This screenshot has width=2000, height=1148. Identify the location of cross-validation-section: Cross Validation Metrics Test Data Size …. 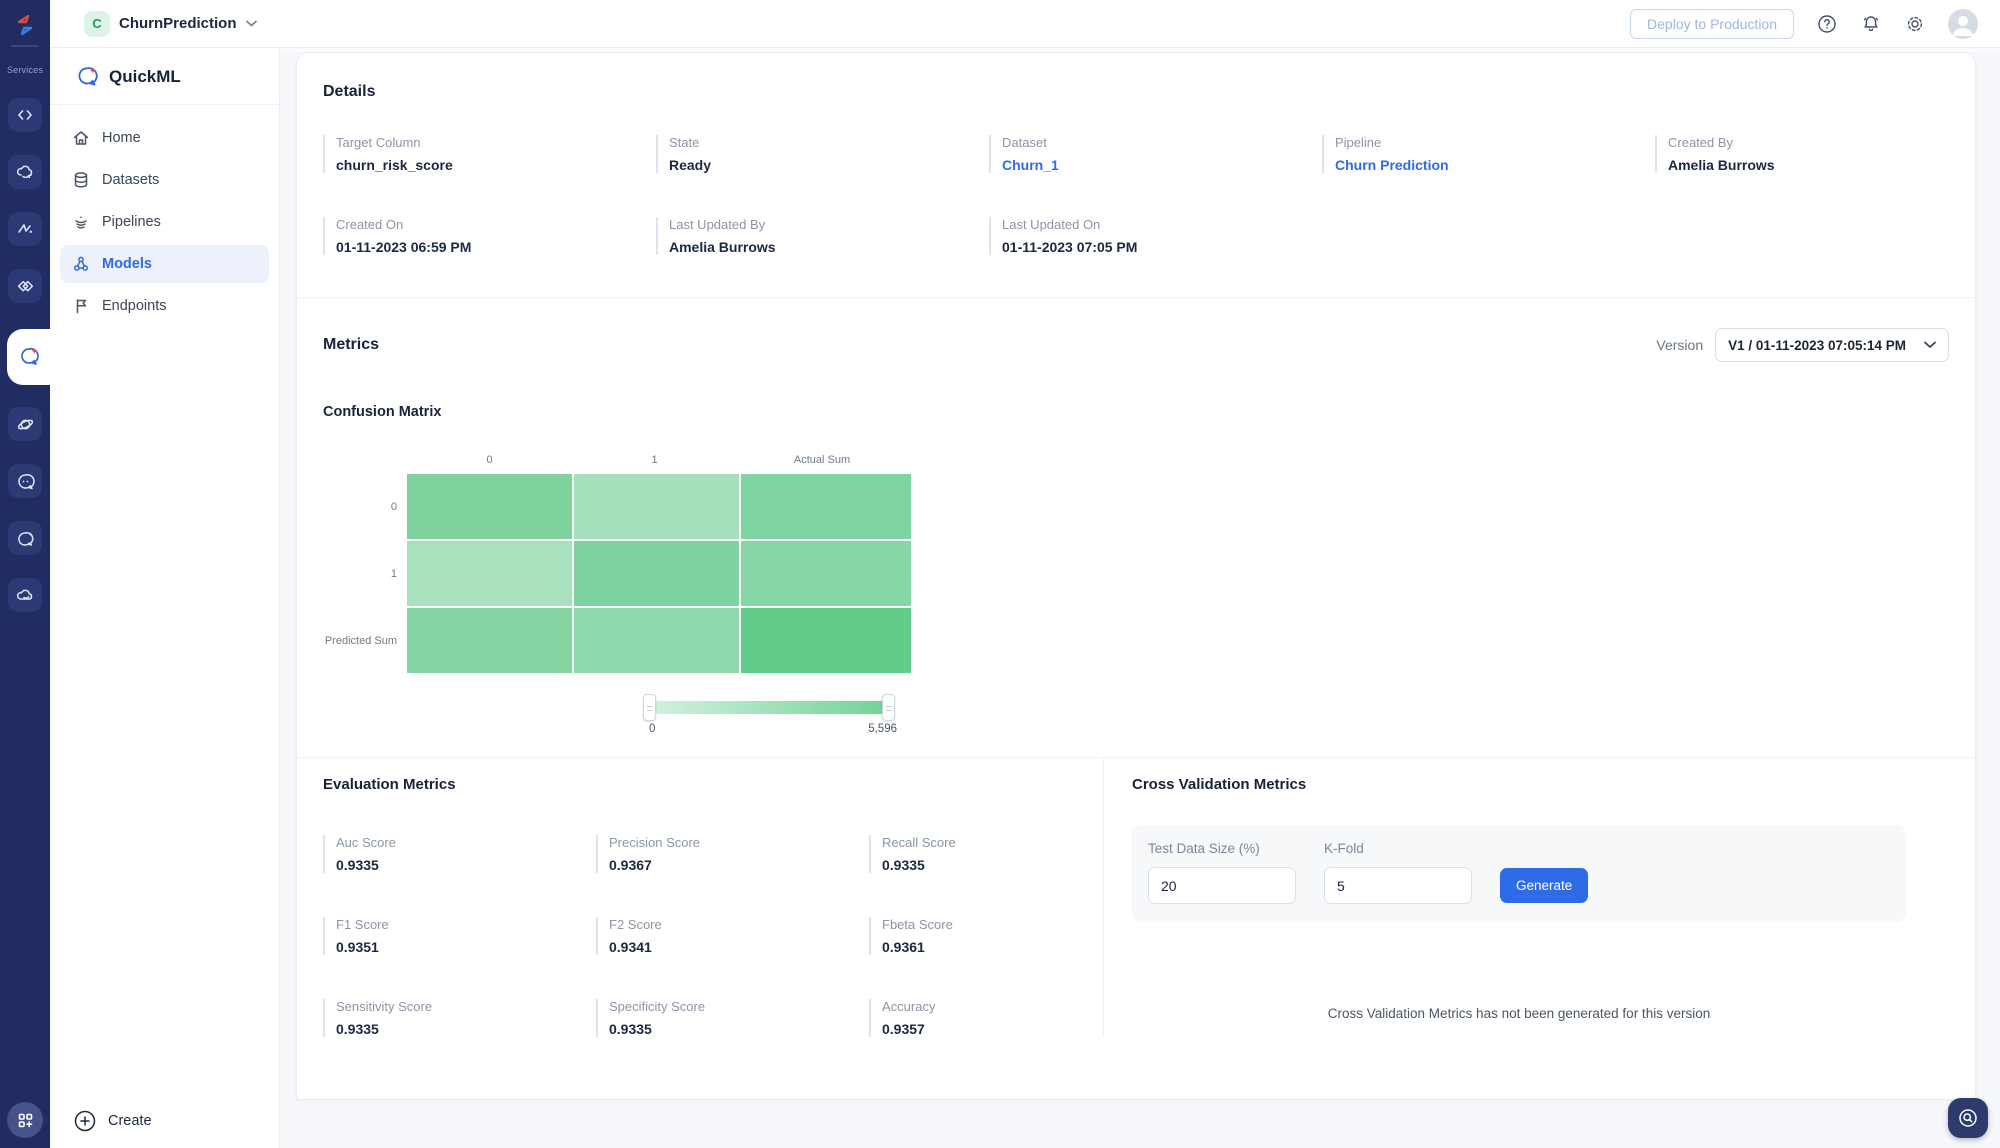
(1539, 897).